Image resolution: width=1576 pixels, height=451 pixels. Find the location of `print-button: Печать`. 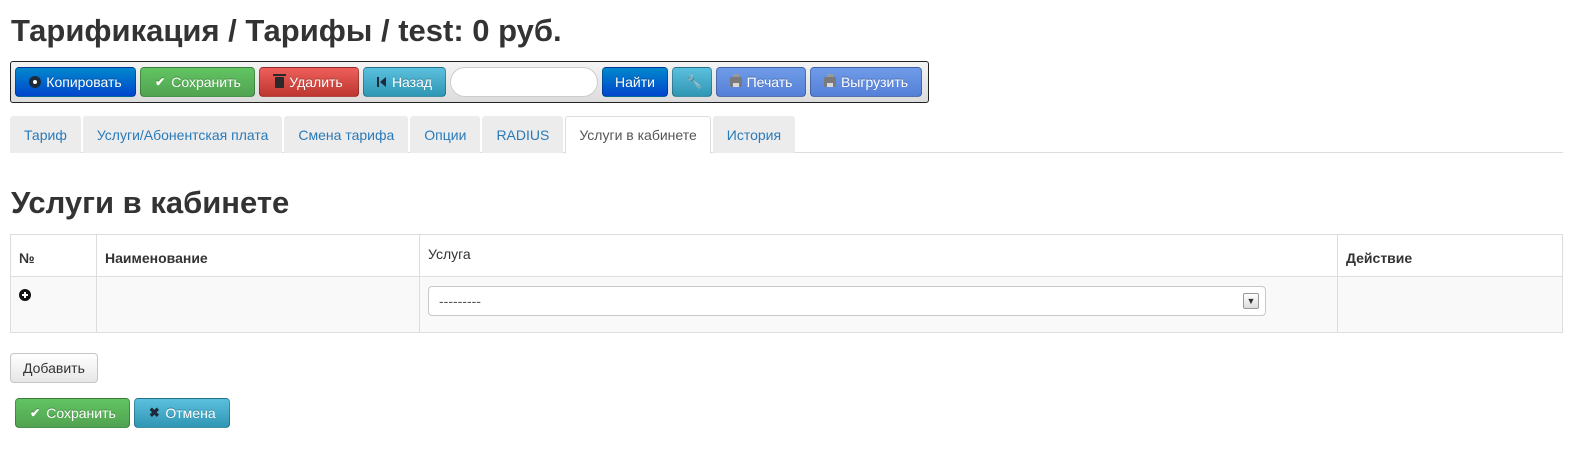

print-button: Печать is located at coordinates (761, 82).